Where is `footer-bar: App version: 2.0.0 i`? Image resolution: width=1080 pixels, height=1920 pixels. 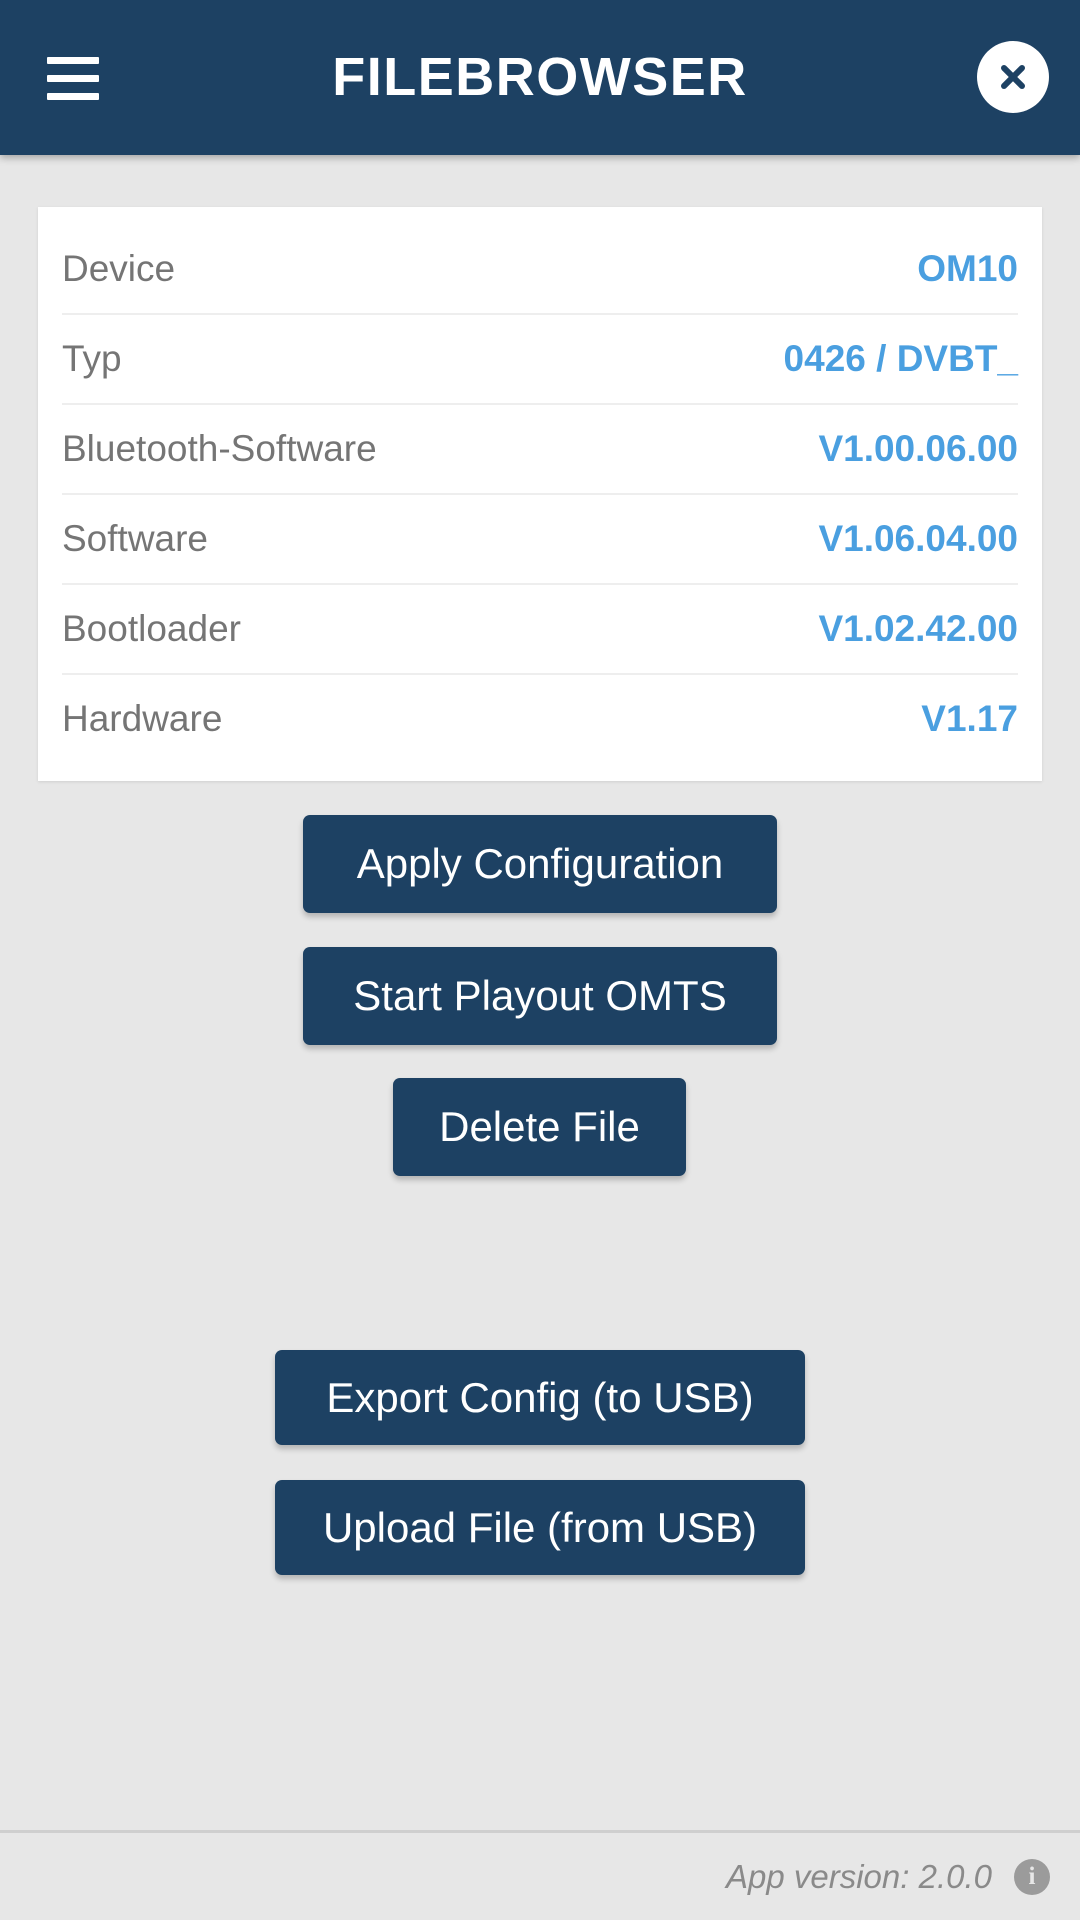 footer-bar: App version: 2.0.0 i is located at coordinates (540, 1876).